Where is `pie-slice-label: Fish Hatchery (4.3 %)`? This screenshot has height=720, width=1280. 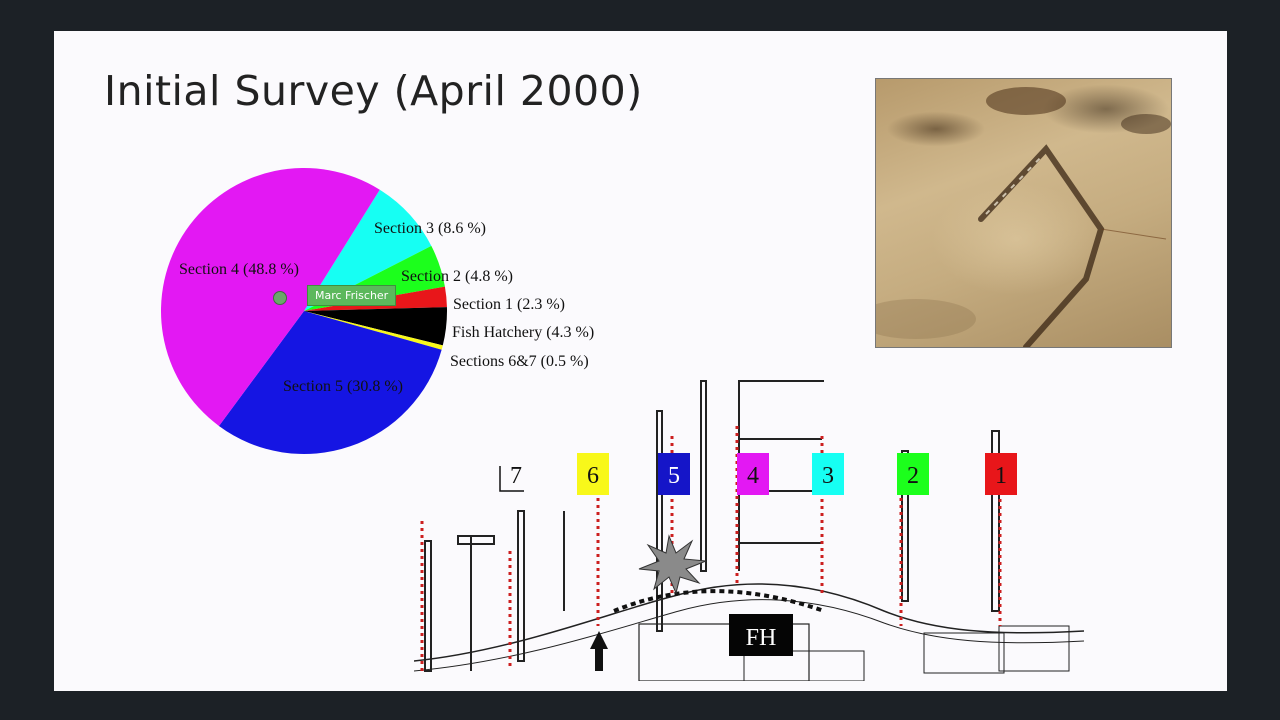 pie-slice-label: Fish Hatchery (4.3 %) is located at coordinates (523, 332).